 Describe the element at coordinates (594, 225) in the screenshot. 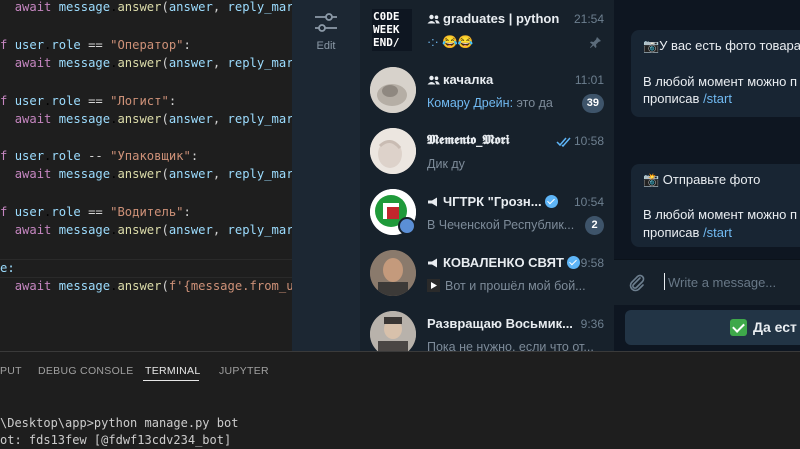

I see `unread-badge: 2` at that location.